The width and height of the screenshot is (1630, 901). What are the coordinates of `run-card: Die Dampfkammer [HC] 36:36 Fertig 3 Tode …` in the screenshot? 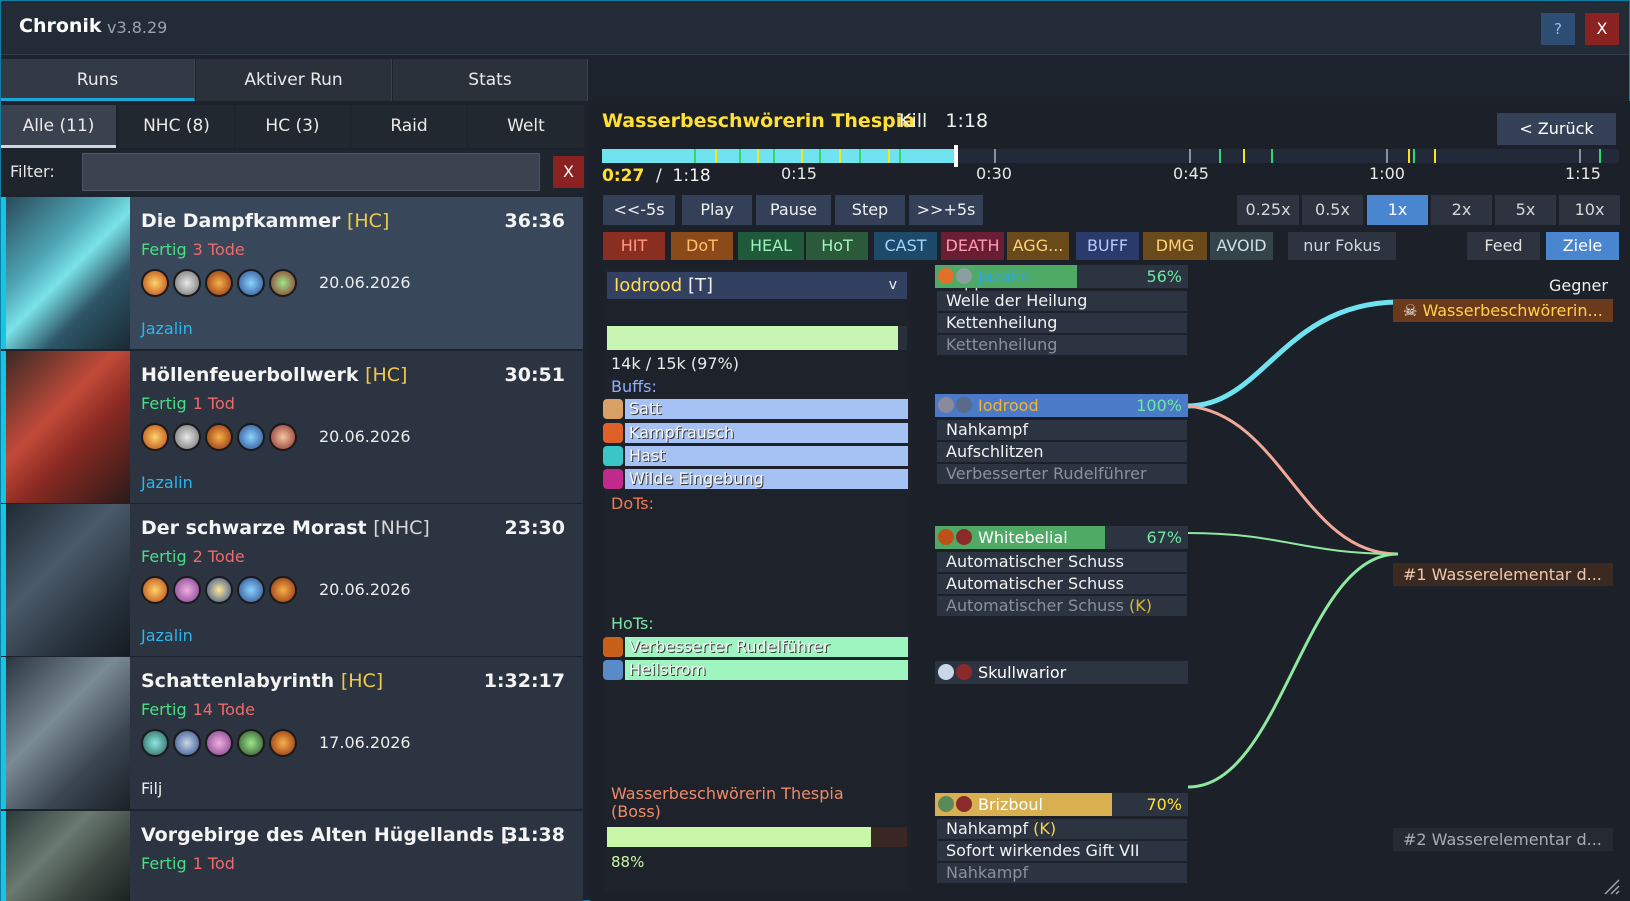 It's located at (292, 273).